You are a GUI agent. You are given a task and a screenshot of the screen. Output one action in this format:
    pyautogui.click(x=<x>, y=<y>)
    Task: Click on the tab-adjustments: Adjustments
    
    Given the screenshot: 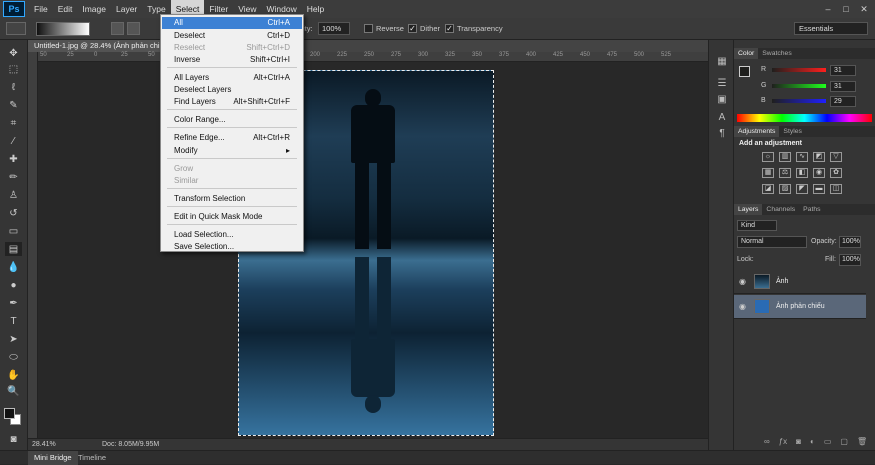 What is the action you would take?
    pyautogui.click(x=757, y=131)
    